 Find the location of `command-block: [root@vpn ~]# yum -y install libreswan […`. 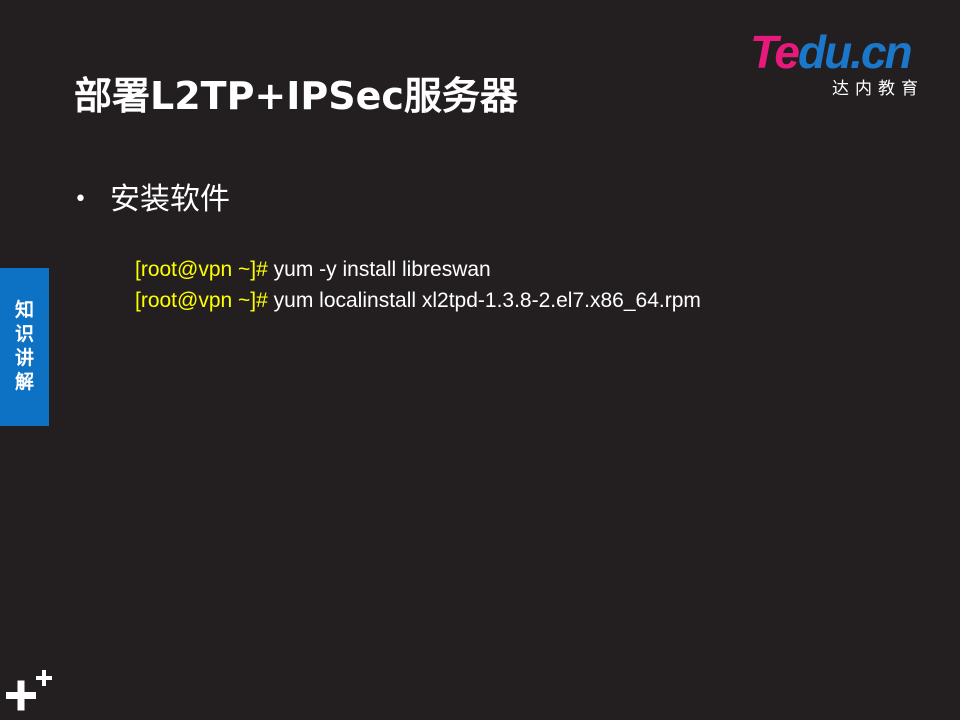

command-block: [root@vpn ~]# yum -y install libreswan [… is located at coordinates (418, 285).